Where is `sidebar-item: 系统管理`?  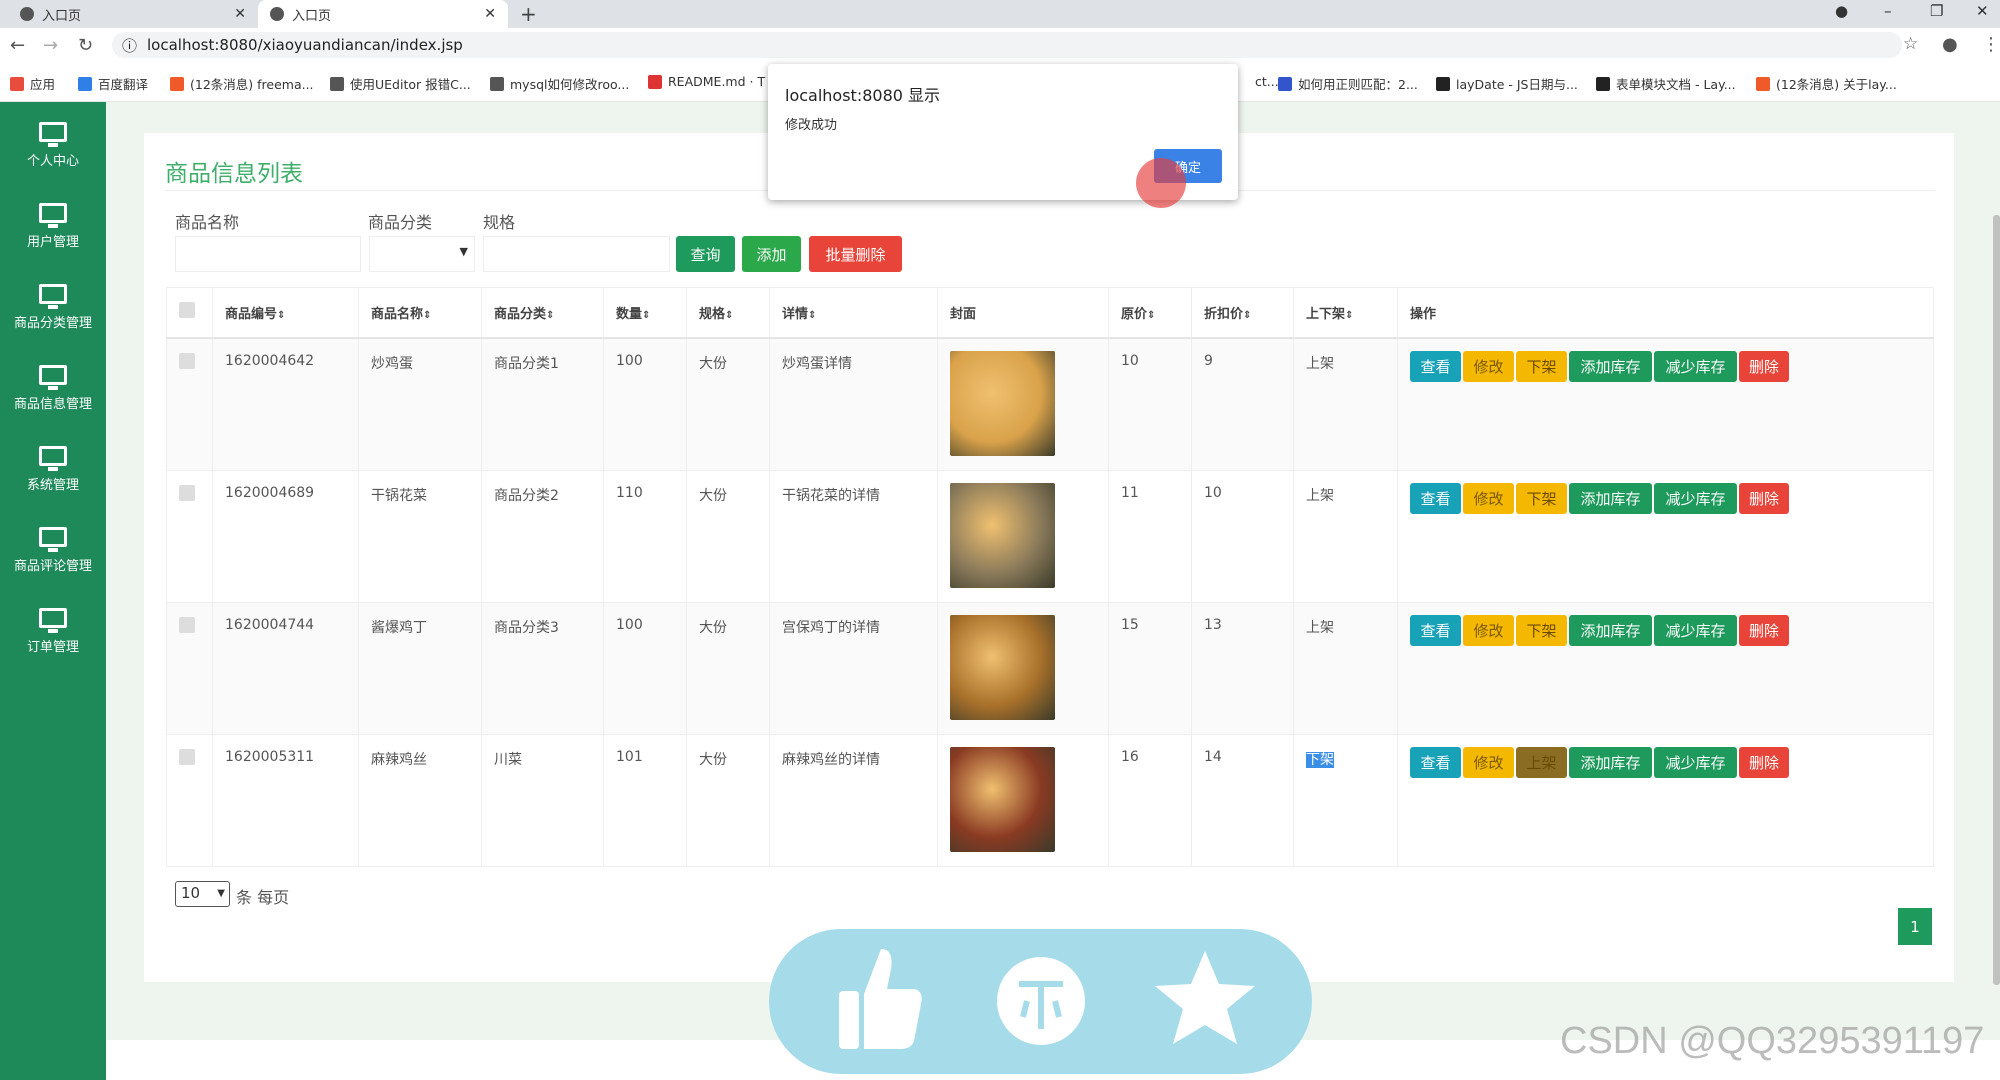
sidebar-item: 系统管理 is located at coordinates (53, 469).